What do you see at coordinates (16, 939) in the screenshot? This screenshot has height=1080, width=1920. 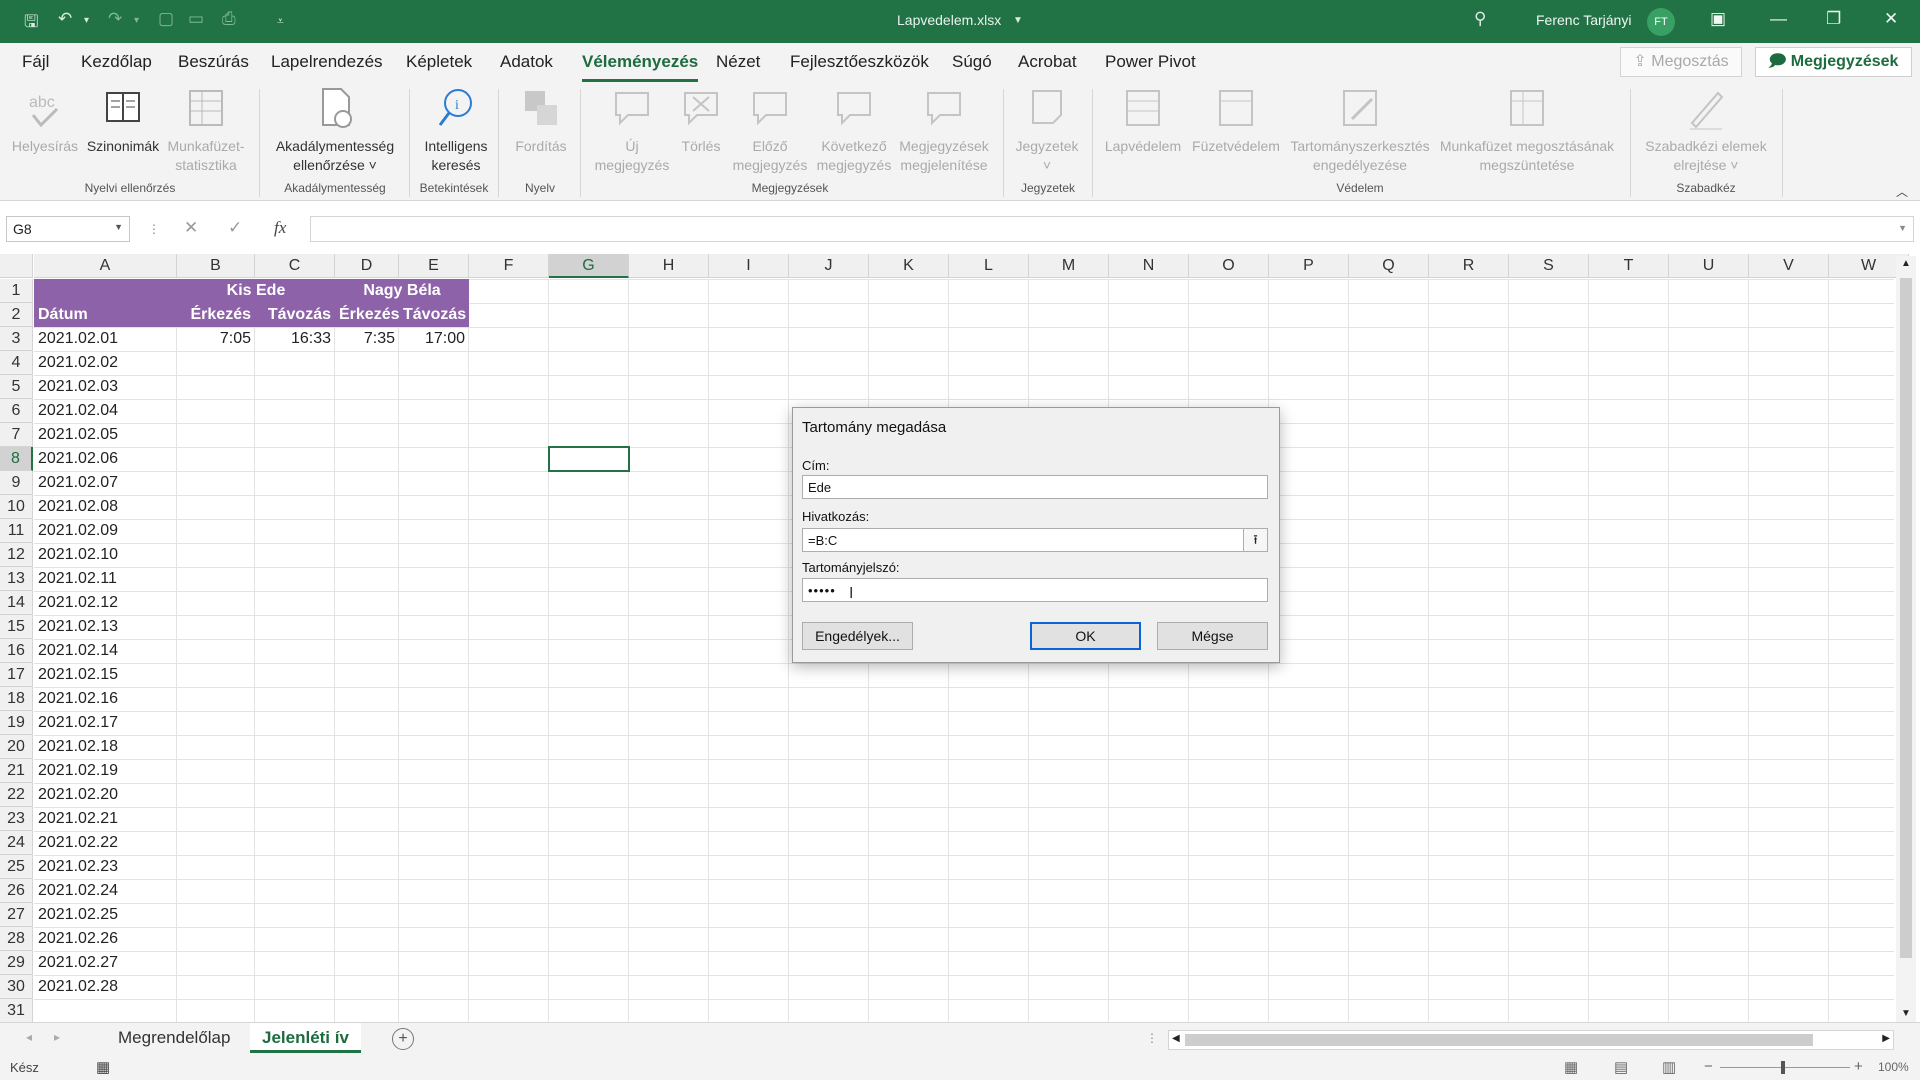 I see `row-header: 28` at bounding box center [16, 939].